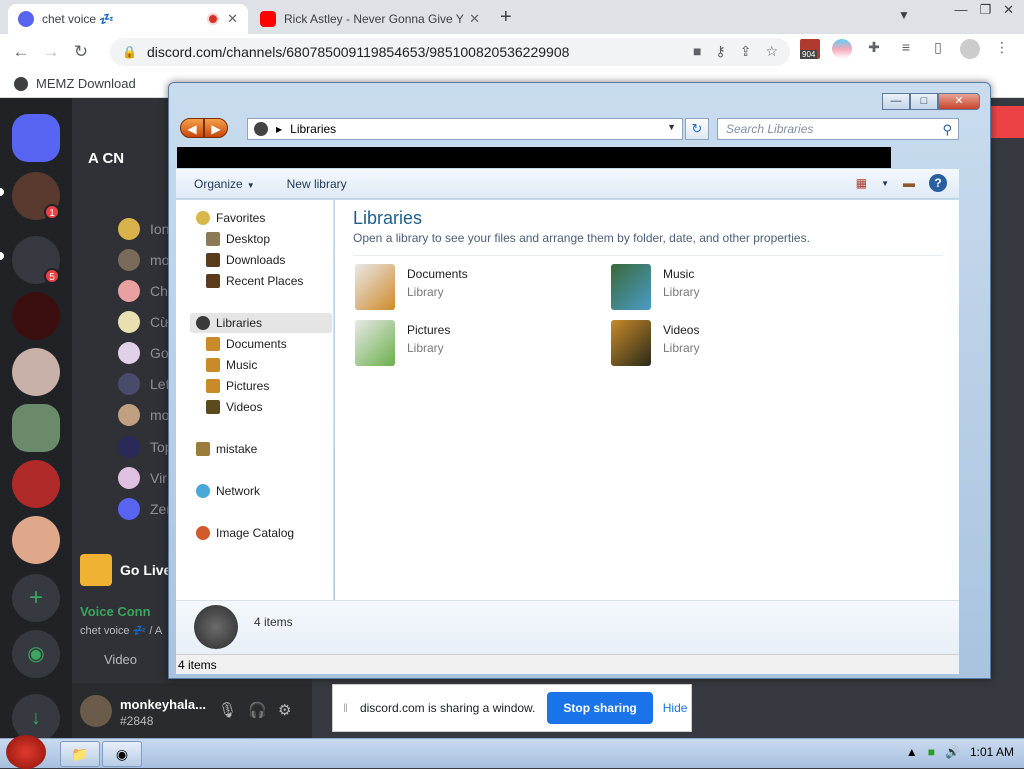  I want to click on add-server-icon: +, so click(36, 598).